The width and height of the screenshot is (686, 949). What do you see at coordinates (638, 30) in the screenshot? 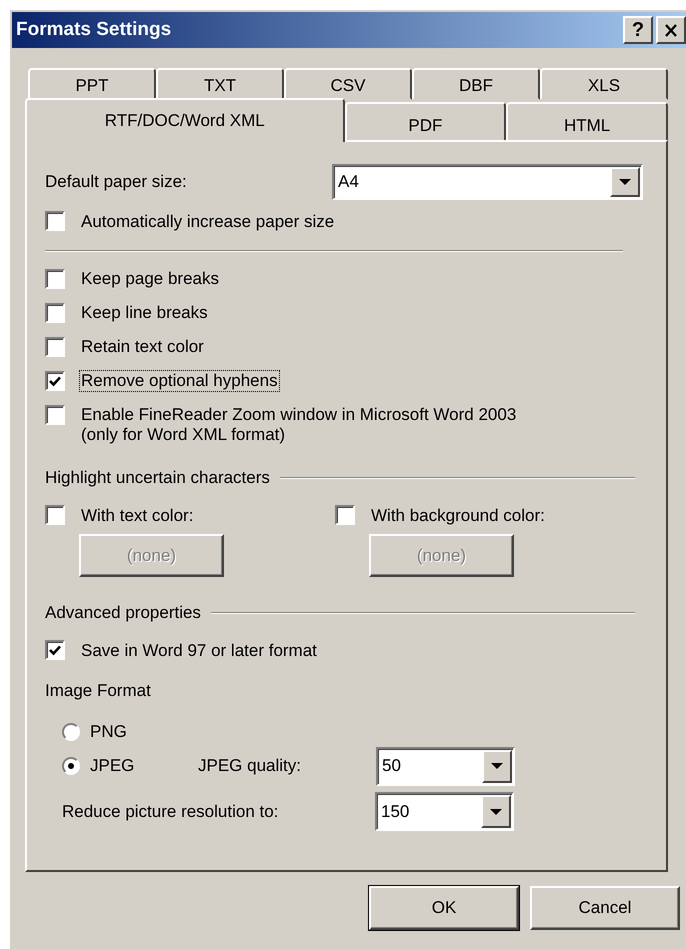
I see `help-button: ?` at bounding box center [638, 30].